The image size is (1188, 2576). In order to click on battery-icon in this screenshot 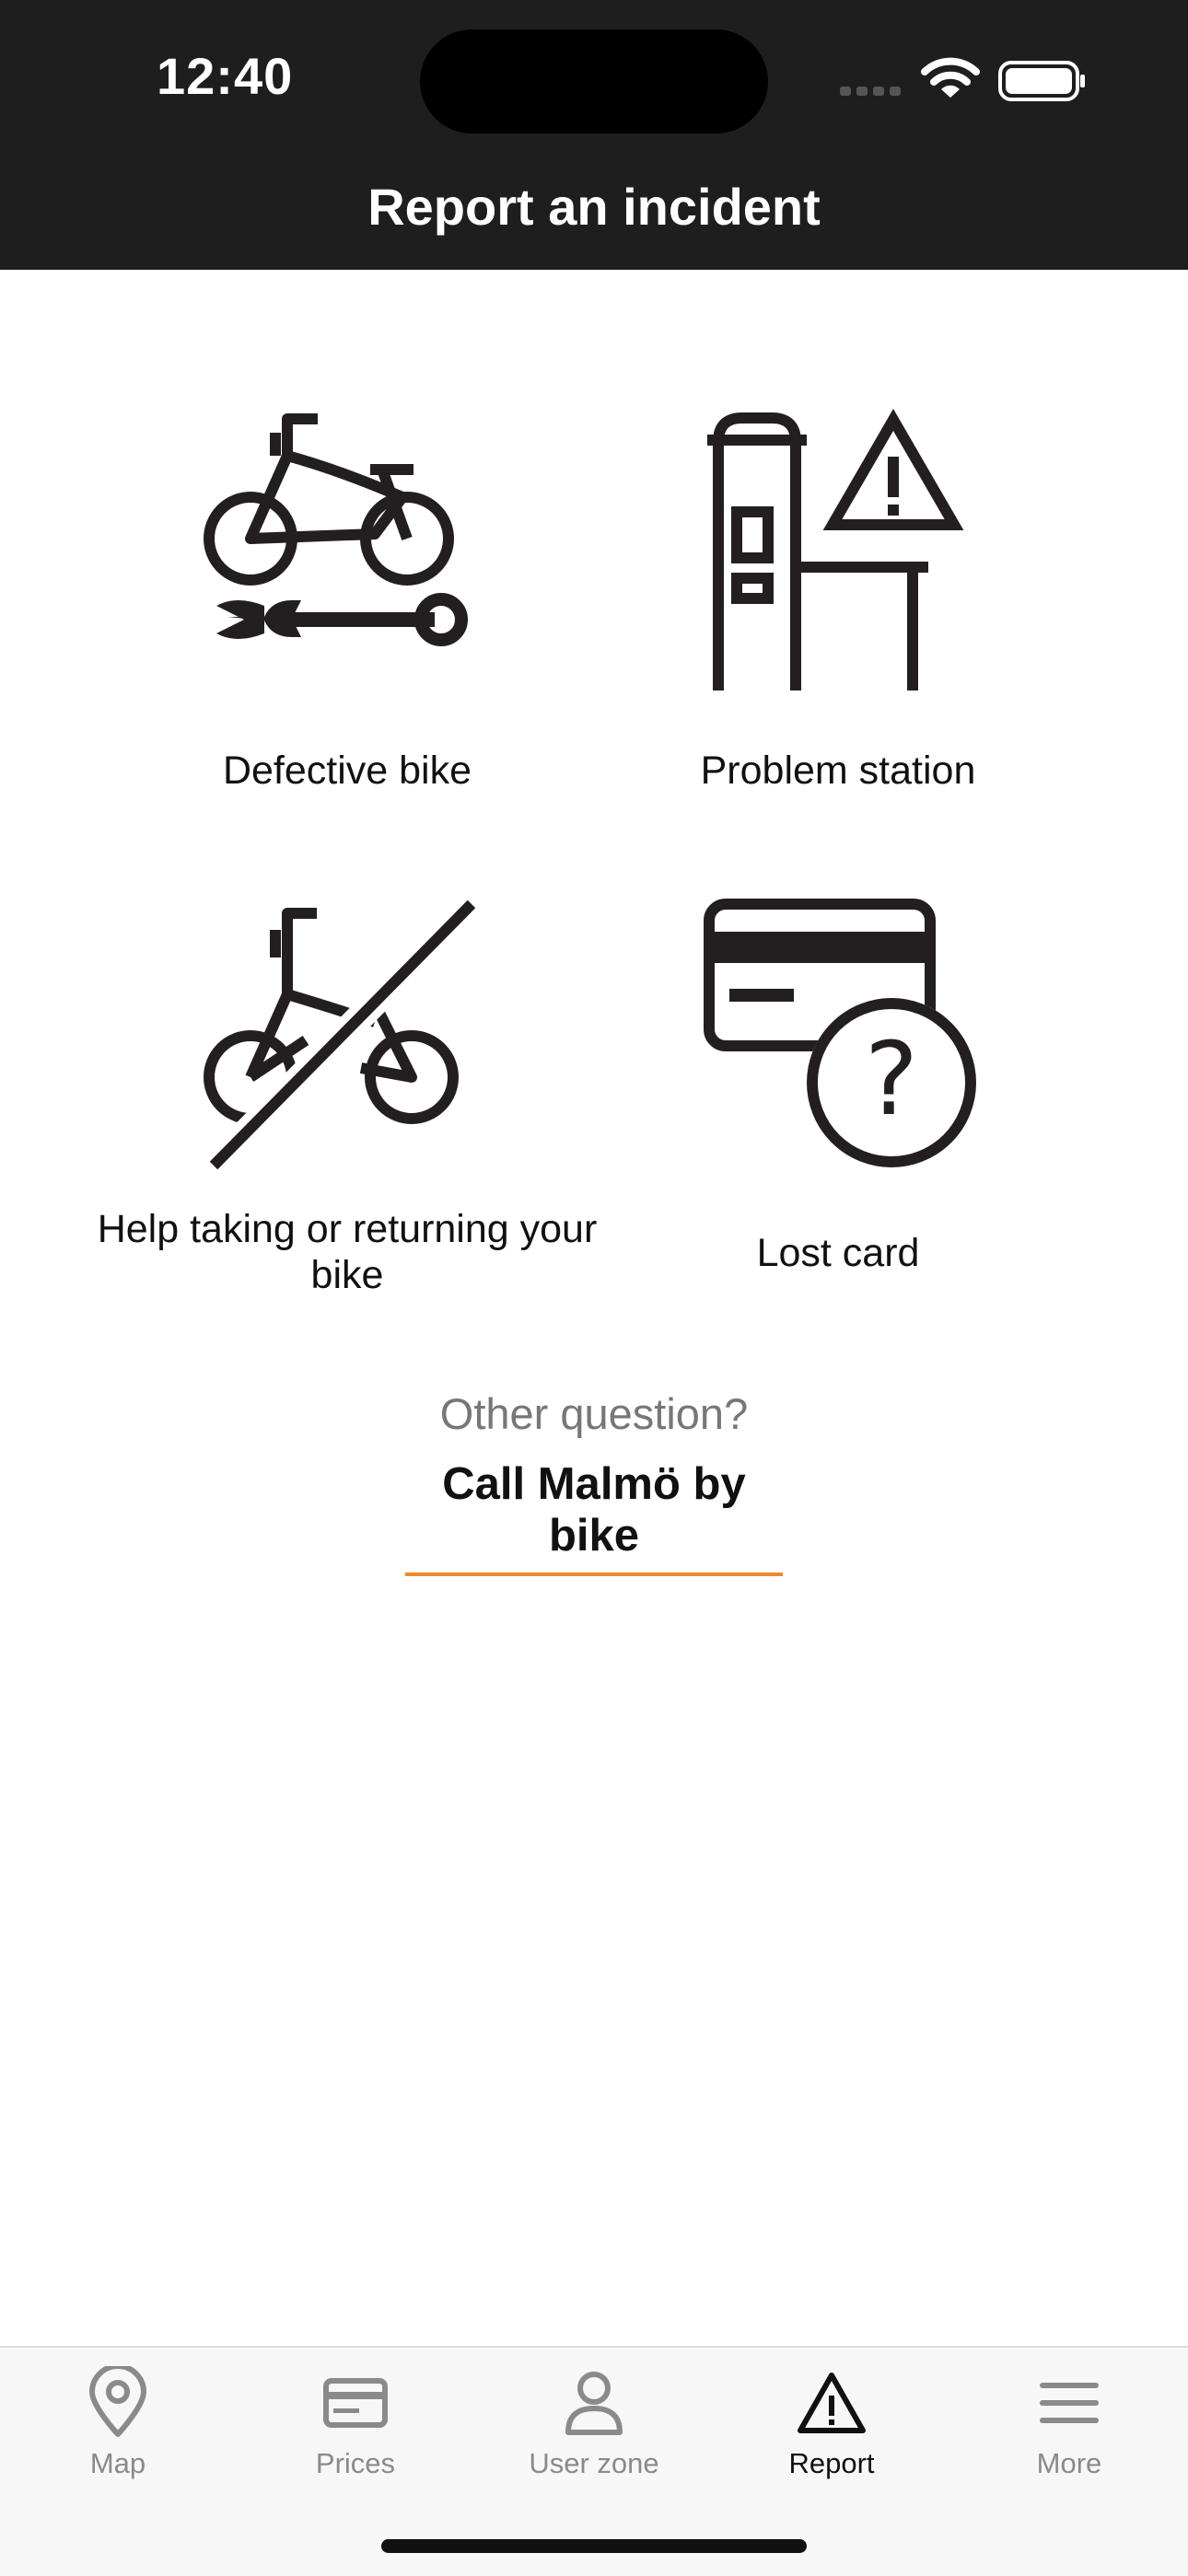, I will do `click(1041, 81)`.